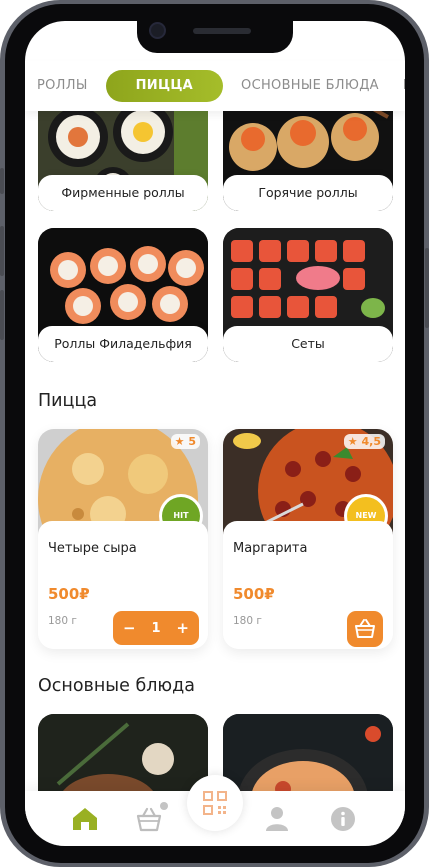  What do you see at coordinates (2, 315) in the screenshot?
I see `volume-down-button` at bounding box center [2, 315].